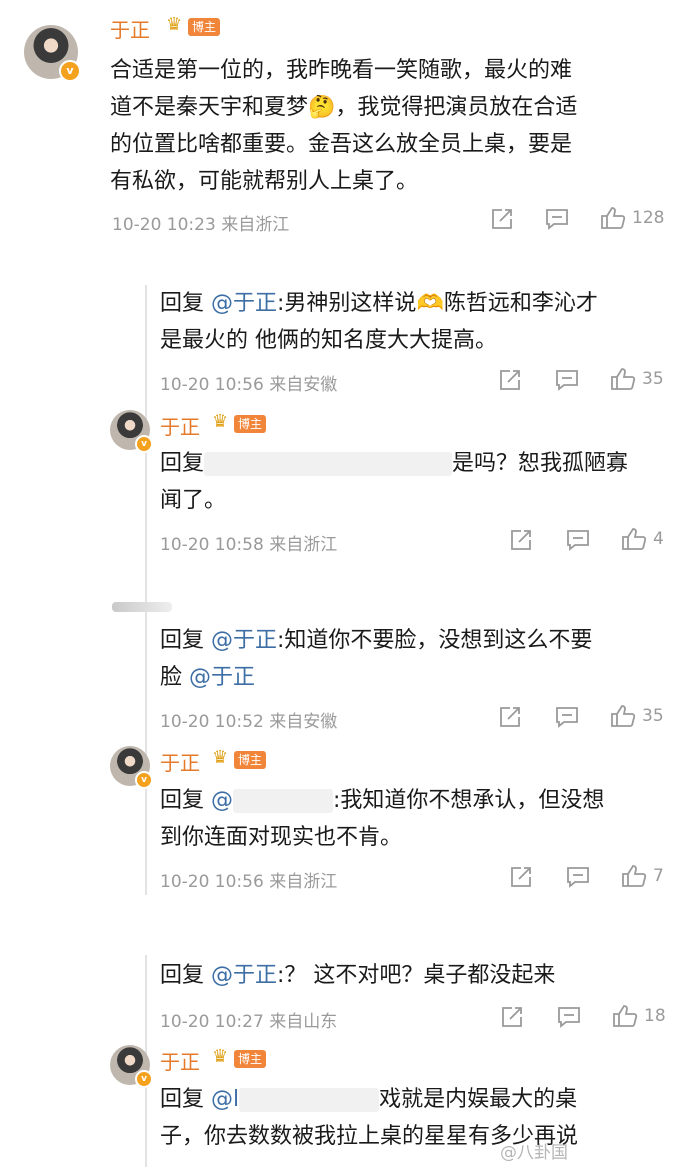  I want to click on reply-6-line-1: 回复 @l 戏就是内娱最大的桌, so click(369, 1099).